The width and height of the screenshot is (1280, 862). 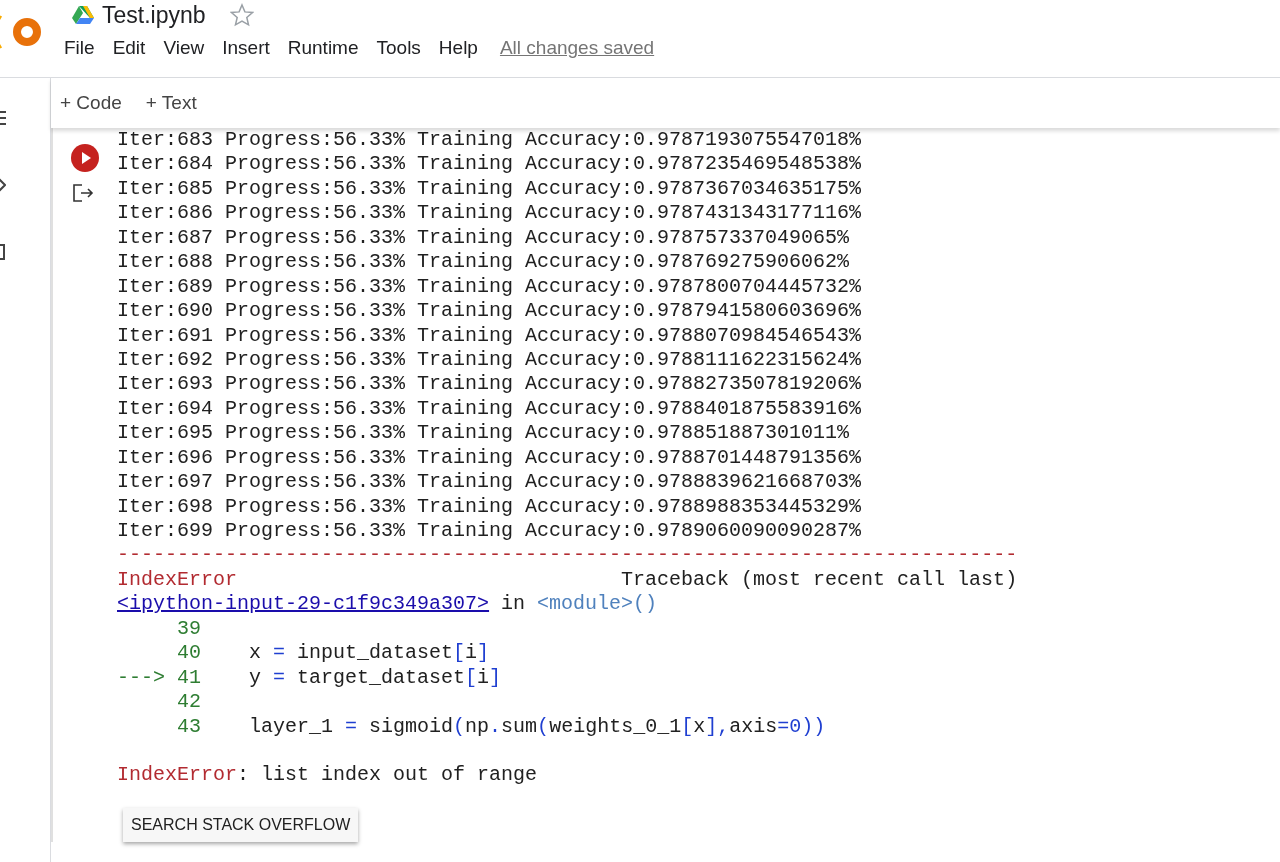 What do you see at coordinates (483, 433) in the screenshot?
I see `output-line: Iter:695 Progress:56.33% Training Accuracy:0.978851887301011%` at bounding box center [483, 433].